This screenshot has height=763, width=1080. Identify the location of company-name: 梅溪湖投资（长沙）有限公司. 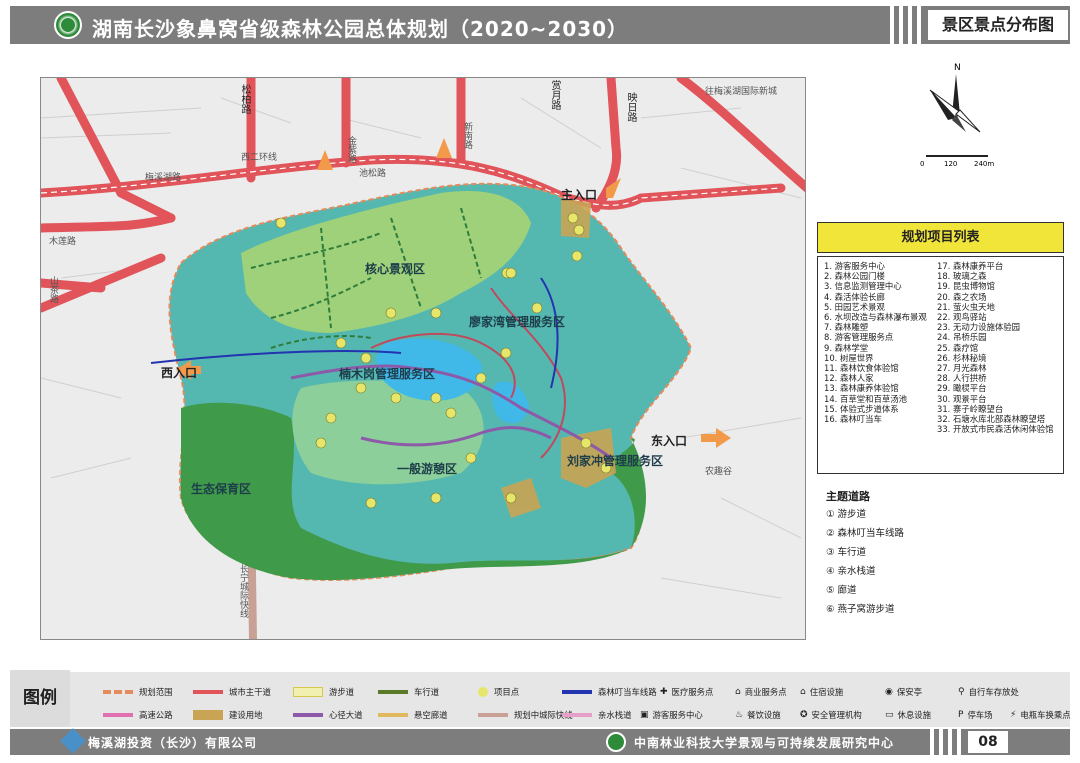
(173, 743).